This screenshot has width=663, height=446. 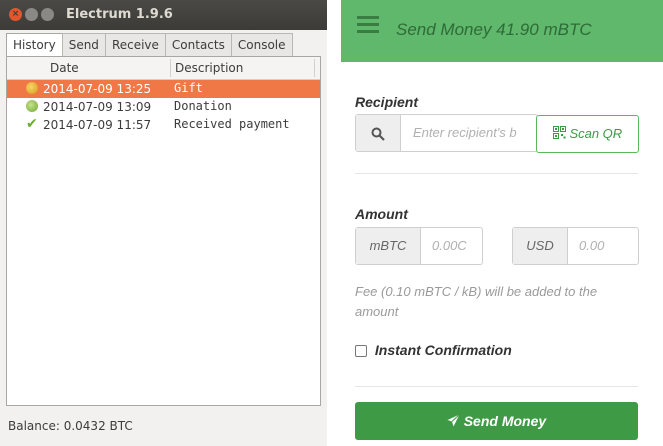 What do you see at coordinates (607, 246) in the screenshot?
I see `fiat-amount-input: 0.00` at bounding box center [607, 246].